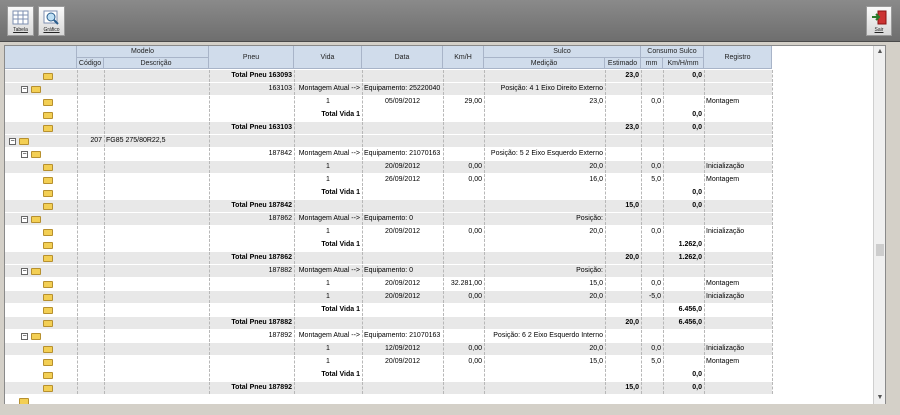  Describe the element at coordinates (90, 63) in the screenshot. I see `header-codigo: Código` at that location.